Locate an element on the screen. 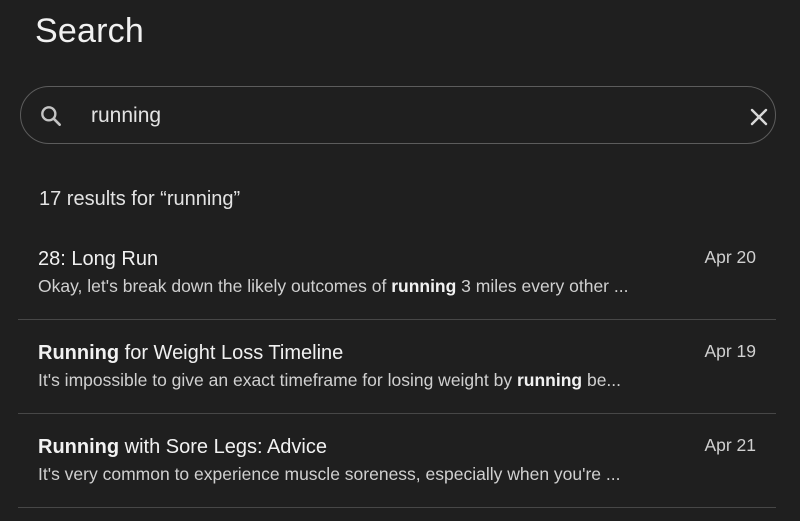 The height and width of the screenshot is (521, 800). text-segment: with Sore Legs: Advice is located at coordinates (223, 447).